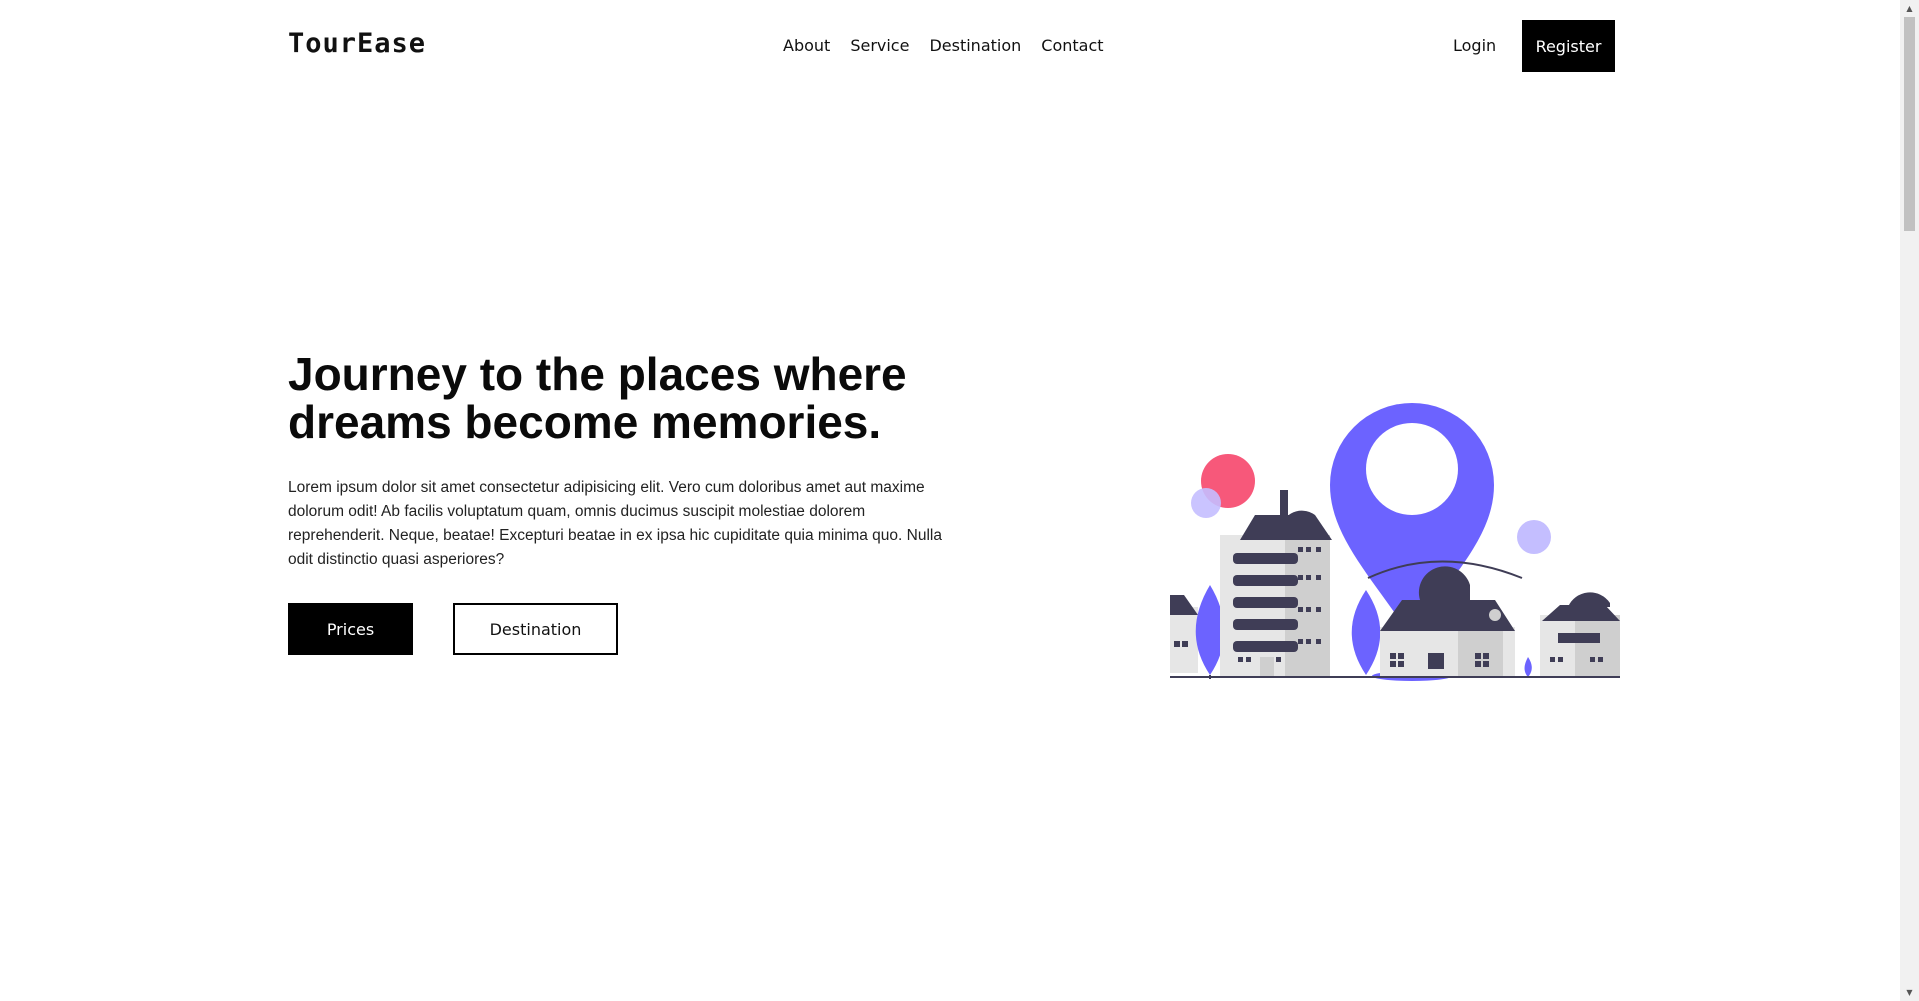 This screenshot has height=1001, width=1919. I want to click on lavender-circle-right, so click(1534, 537).